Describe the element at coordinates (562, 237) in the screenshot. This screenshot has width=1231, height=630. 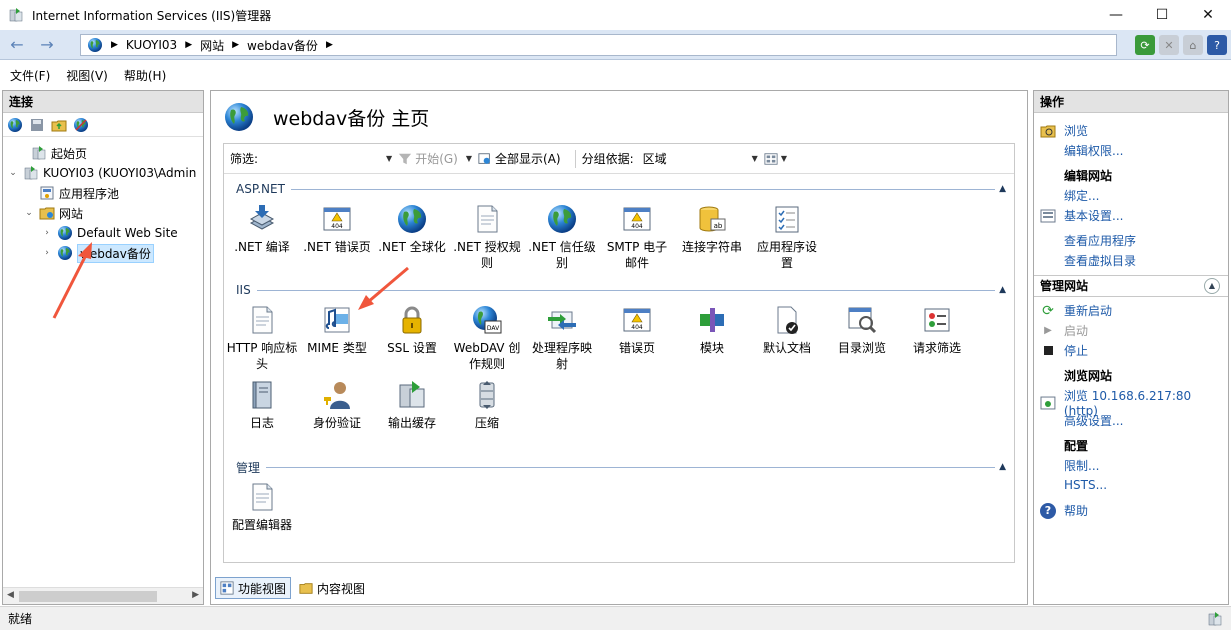
I see `feature-net-trust-levels: .NET 信任级 别` at that location.